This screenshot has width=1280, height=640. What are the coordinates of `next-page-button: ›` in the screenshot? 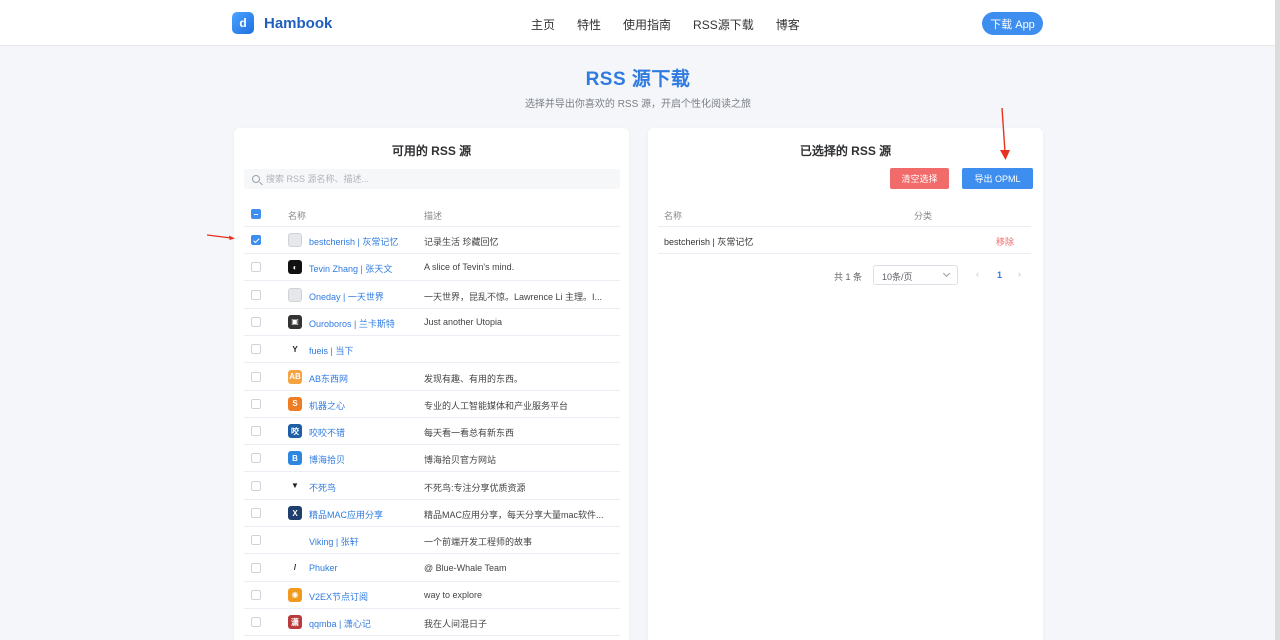 It's located at (1019, 274).